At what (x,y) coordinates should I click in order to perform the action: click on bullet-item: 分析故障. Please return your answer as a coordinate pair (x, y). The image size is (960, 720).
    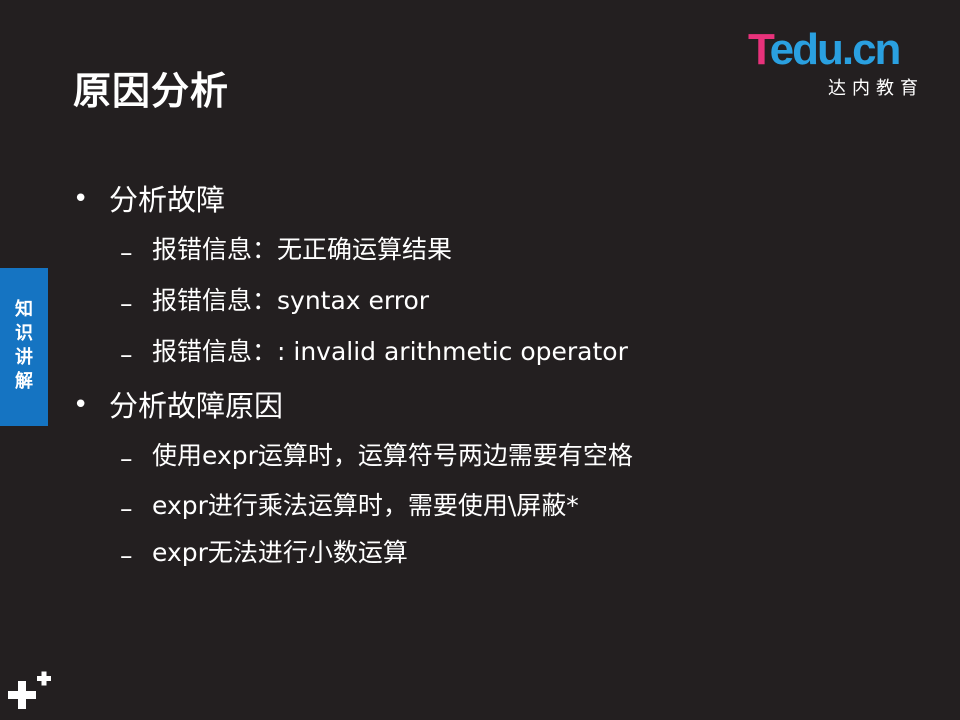
    Looking at the image, I should click on (167, 200).